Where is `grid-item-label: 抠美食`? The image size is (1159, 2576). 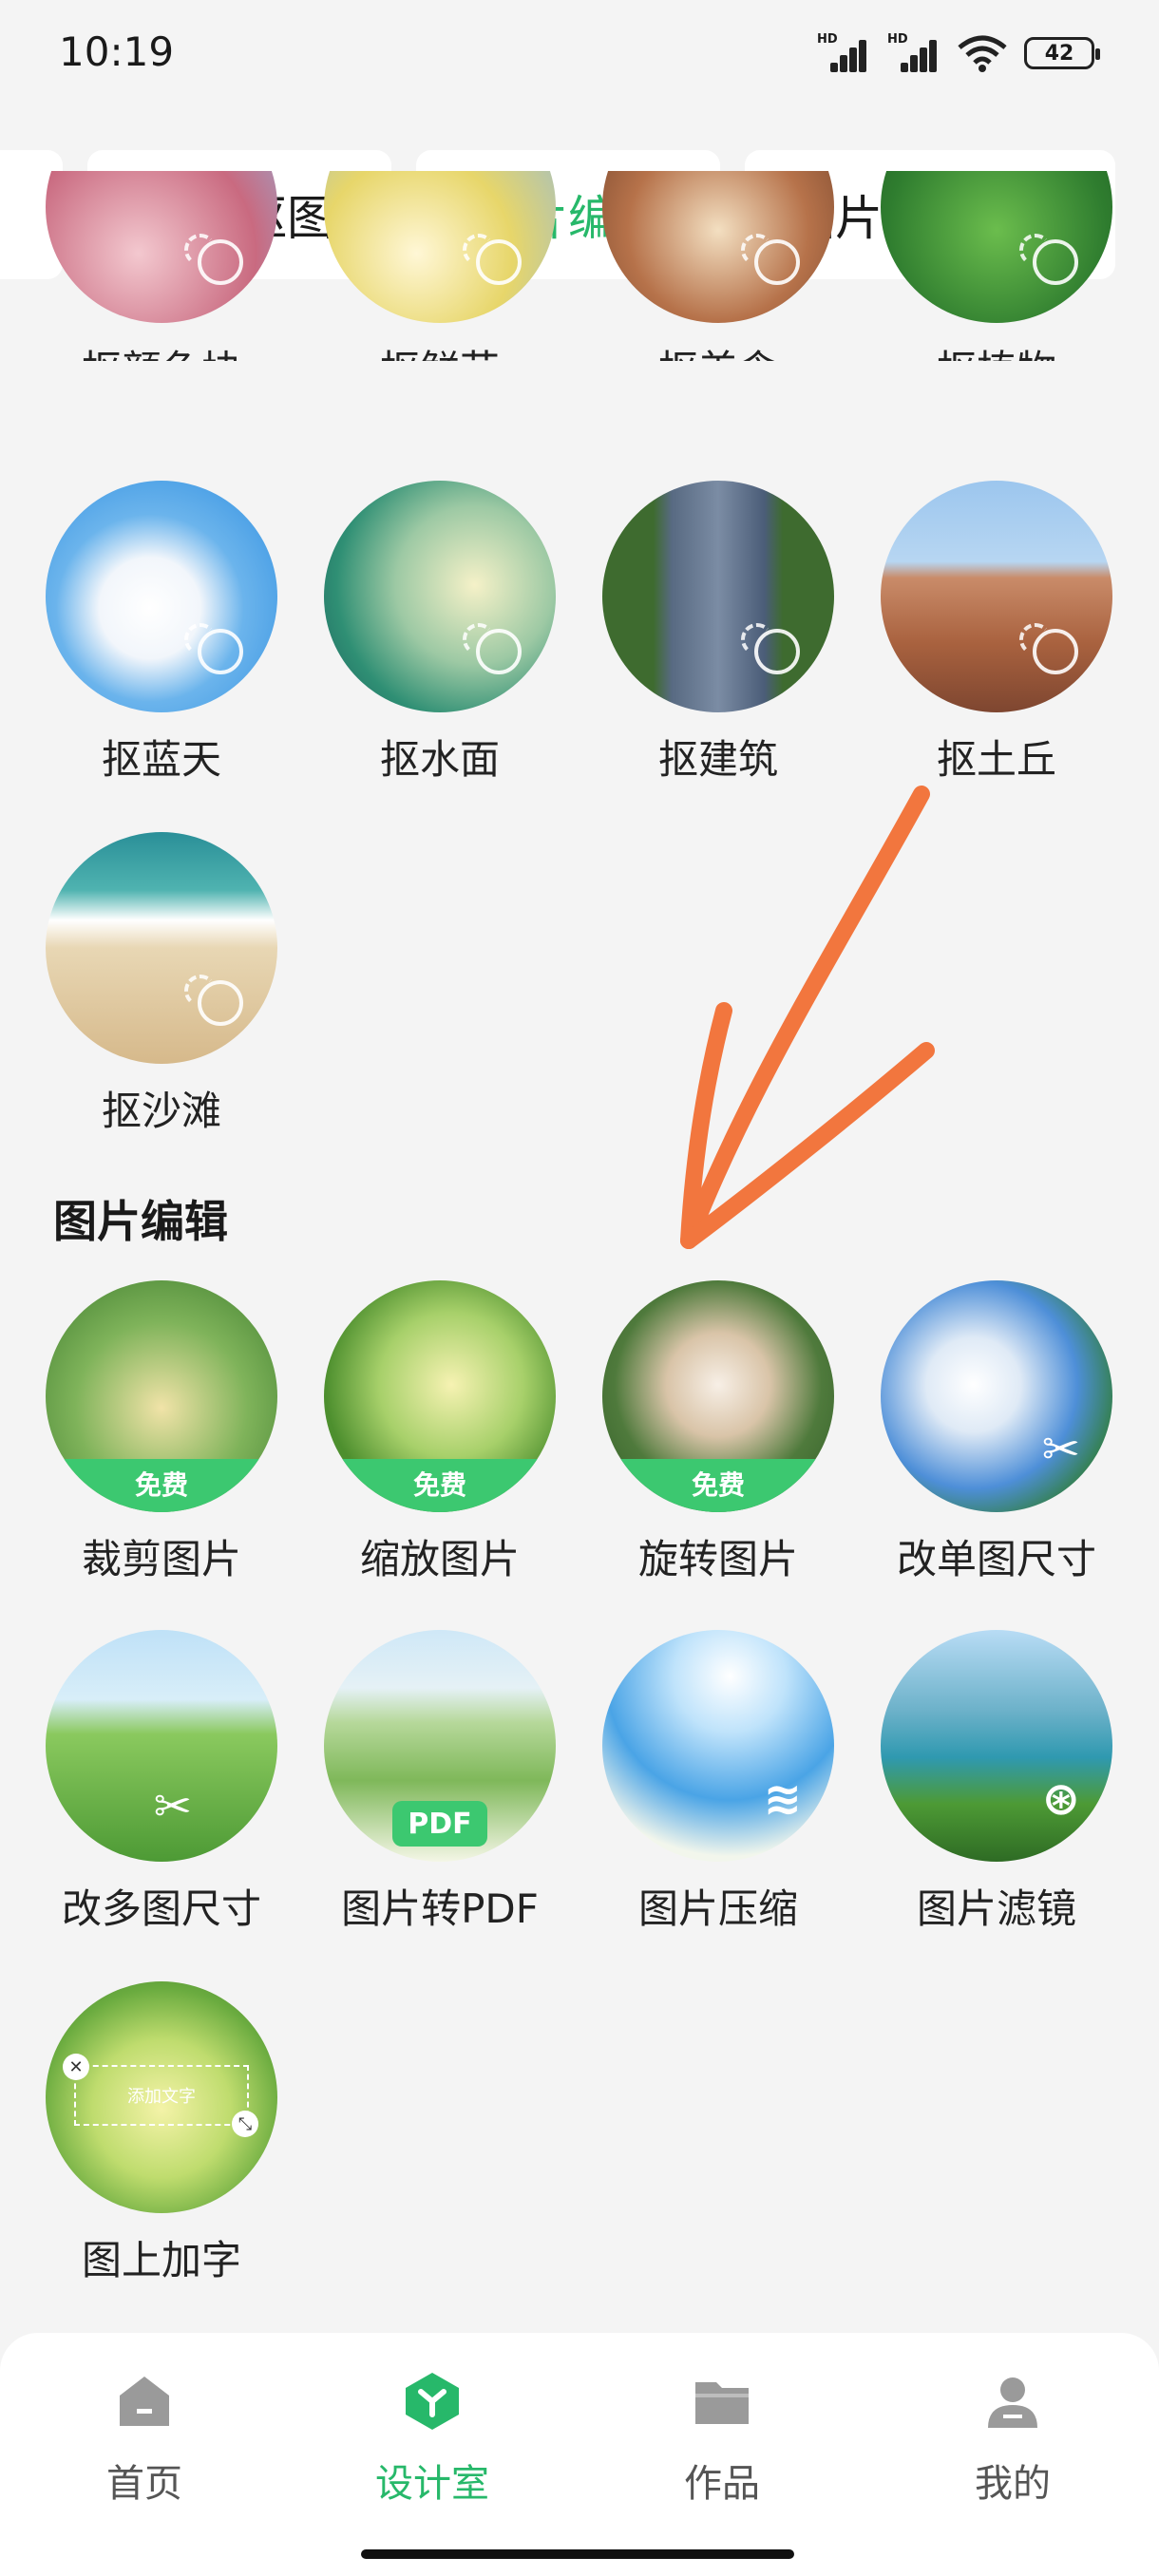
grid-item-label: 抠美食 is located at coordinates (718, 349).